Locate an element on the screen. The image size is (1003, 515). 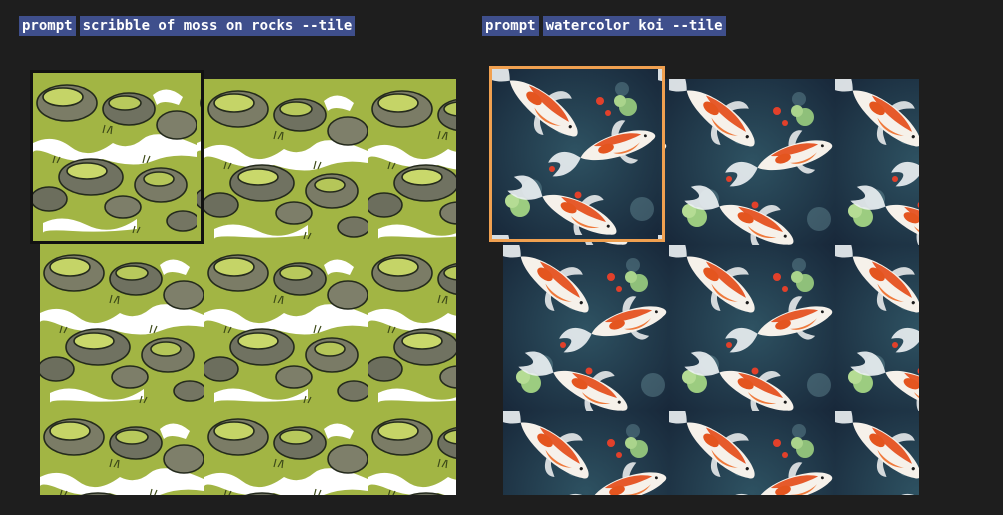
moss-prompt-bar: prompt scribble of moss on rocks --tile is located at coordinates (187, 26).